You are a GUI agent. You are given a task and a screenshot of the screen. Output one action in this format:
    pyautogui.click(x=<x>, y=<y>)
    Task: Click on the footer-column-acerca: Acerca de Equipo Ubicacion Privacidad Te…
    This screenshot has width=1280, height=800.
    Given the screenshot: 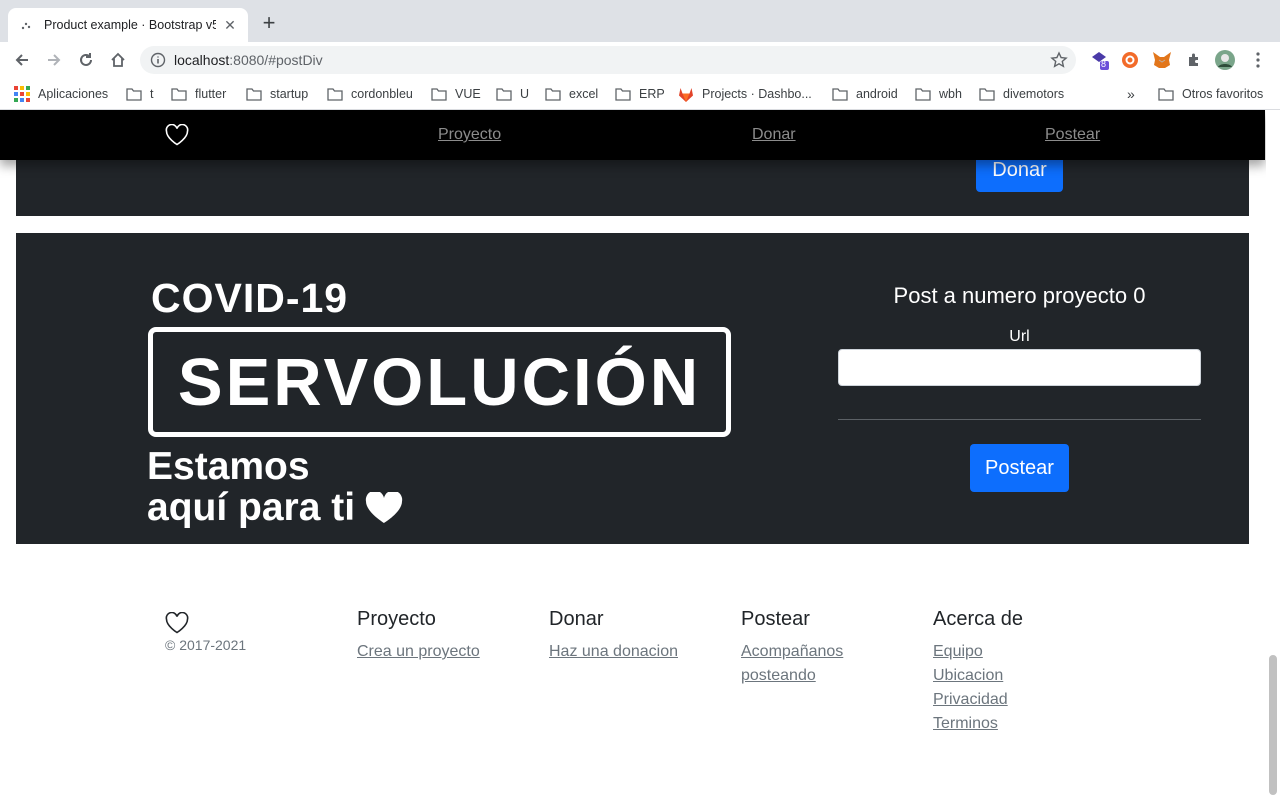 What is the action you would take?
    pyautogui.click(x=978, y=672)
    